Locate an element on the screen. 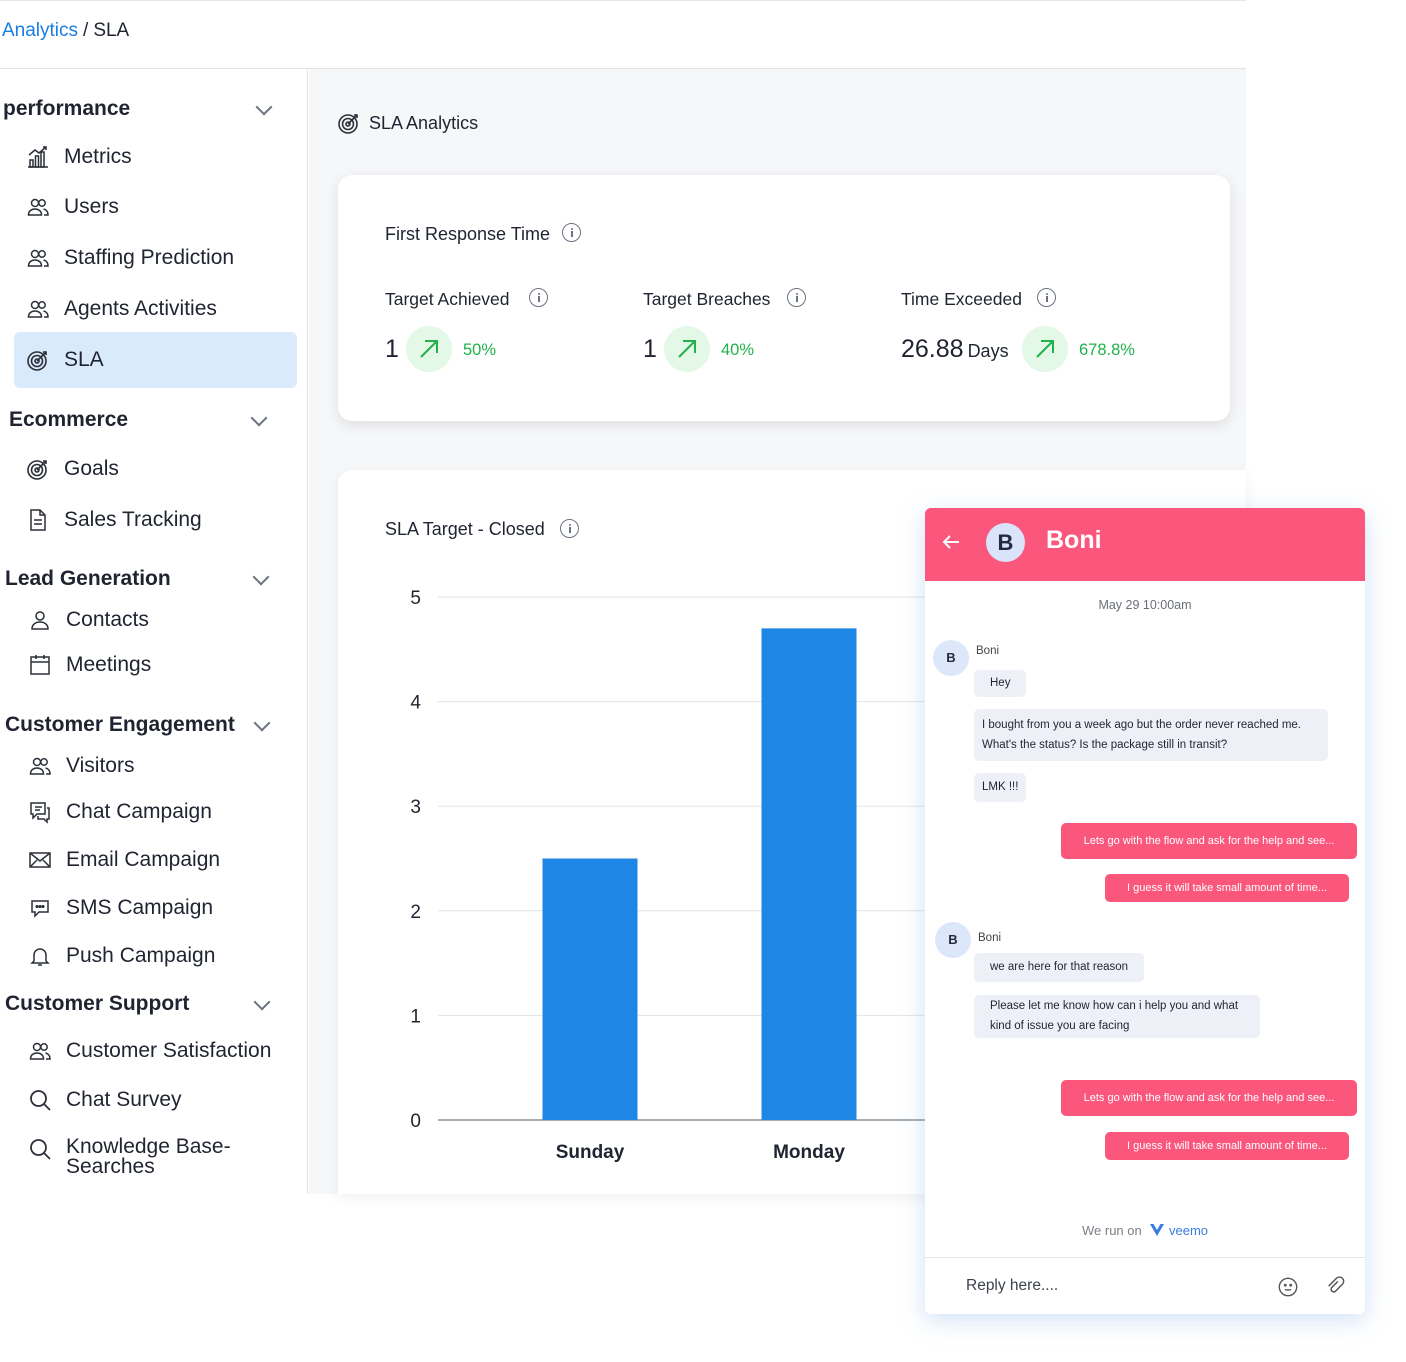 Image resolution: width=1406 pixels, height=1362 pixels. bar-monday is located at coordinates (809, 874).